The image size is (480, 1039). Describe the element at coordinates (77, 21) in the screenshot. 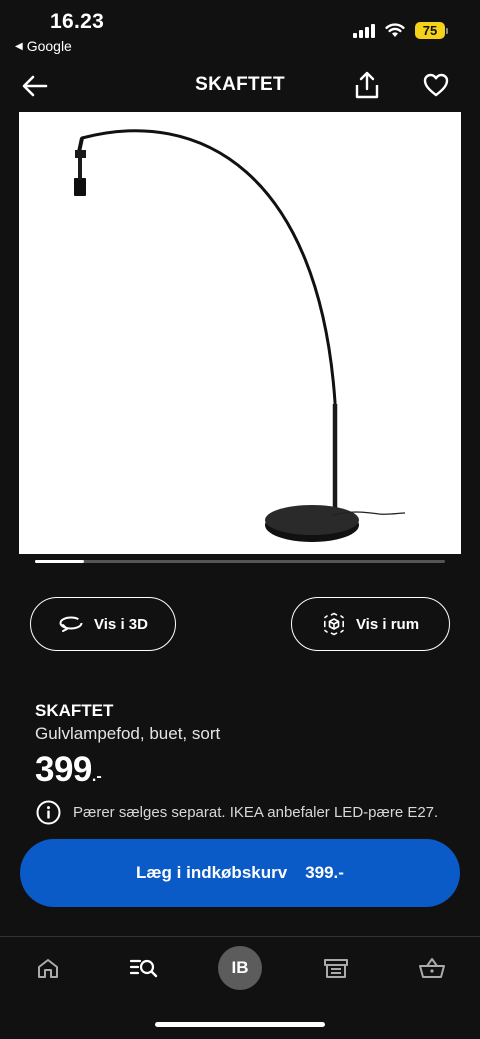

I see `status-time: 16.23` at that location.